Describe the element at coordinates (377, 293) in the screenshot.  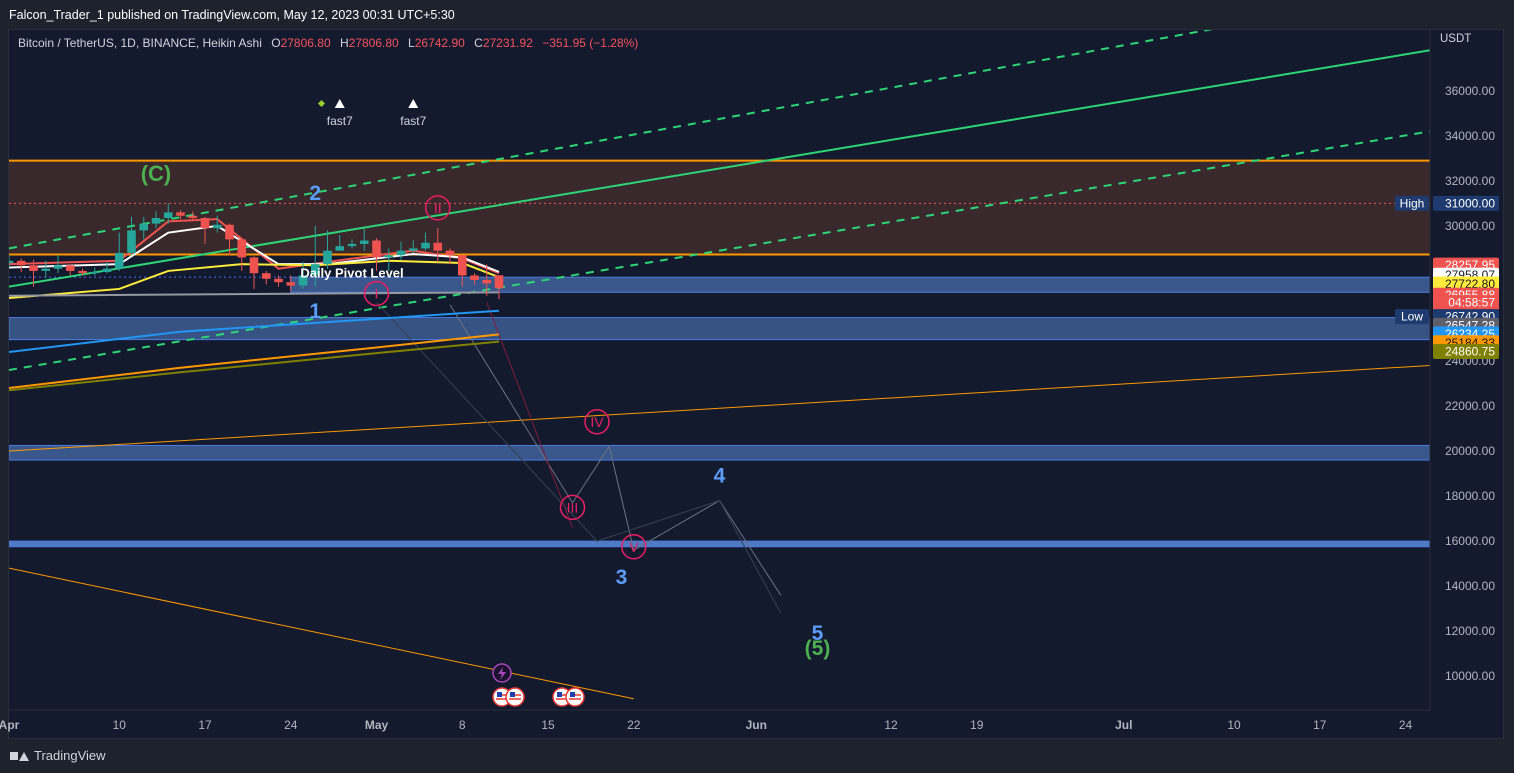
I see `wave-circle-label: I` at that location.